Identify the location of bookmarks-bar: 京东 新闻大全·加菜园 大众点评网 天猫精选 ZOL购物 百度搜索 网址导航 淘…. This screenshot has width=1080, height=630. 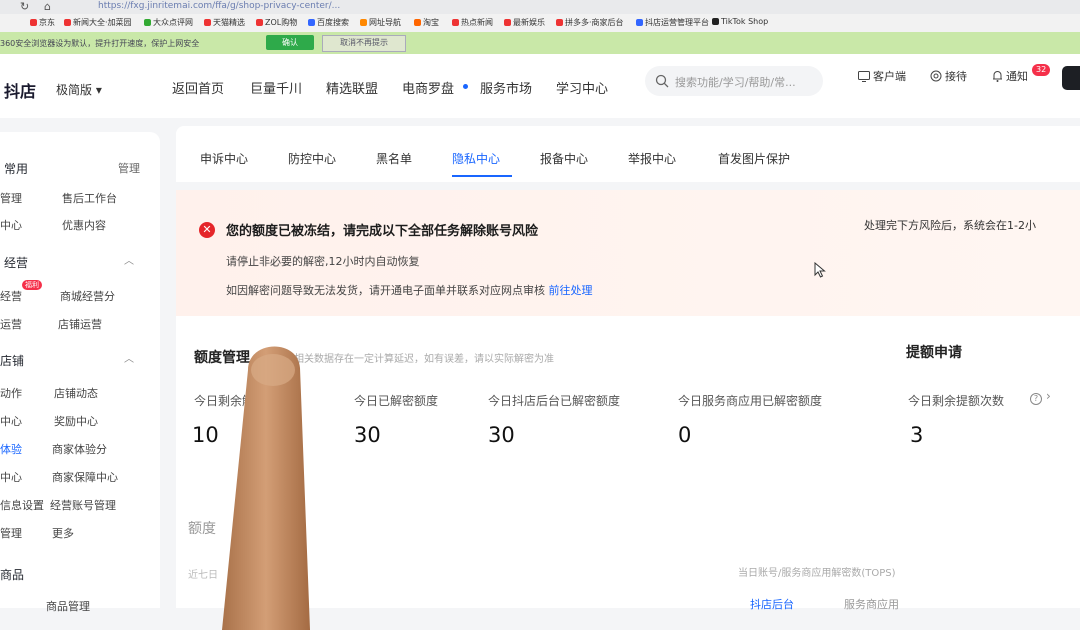
(540, 23).